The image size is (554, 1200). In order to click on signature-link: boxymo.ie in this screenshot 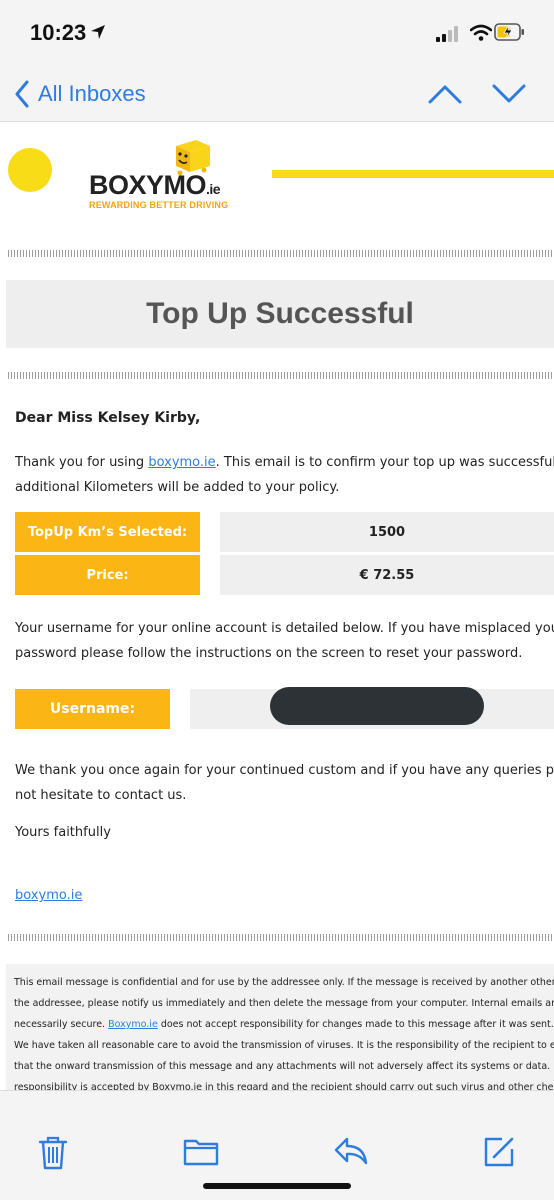, I will do `click(48, 895)`.